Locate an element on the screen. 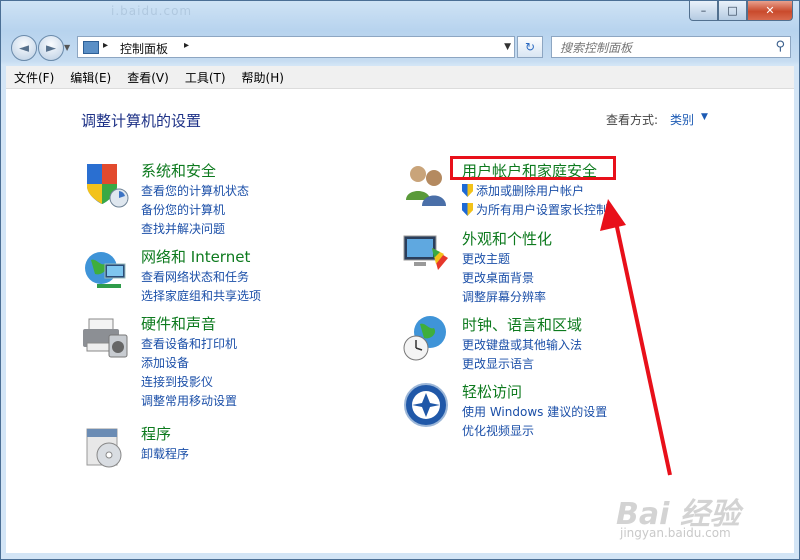 The height and width of the screenshot is (560, 800). link-optimize-video-display: 优化视频显示 is located at coordinates (498, 430).